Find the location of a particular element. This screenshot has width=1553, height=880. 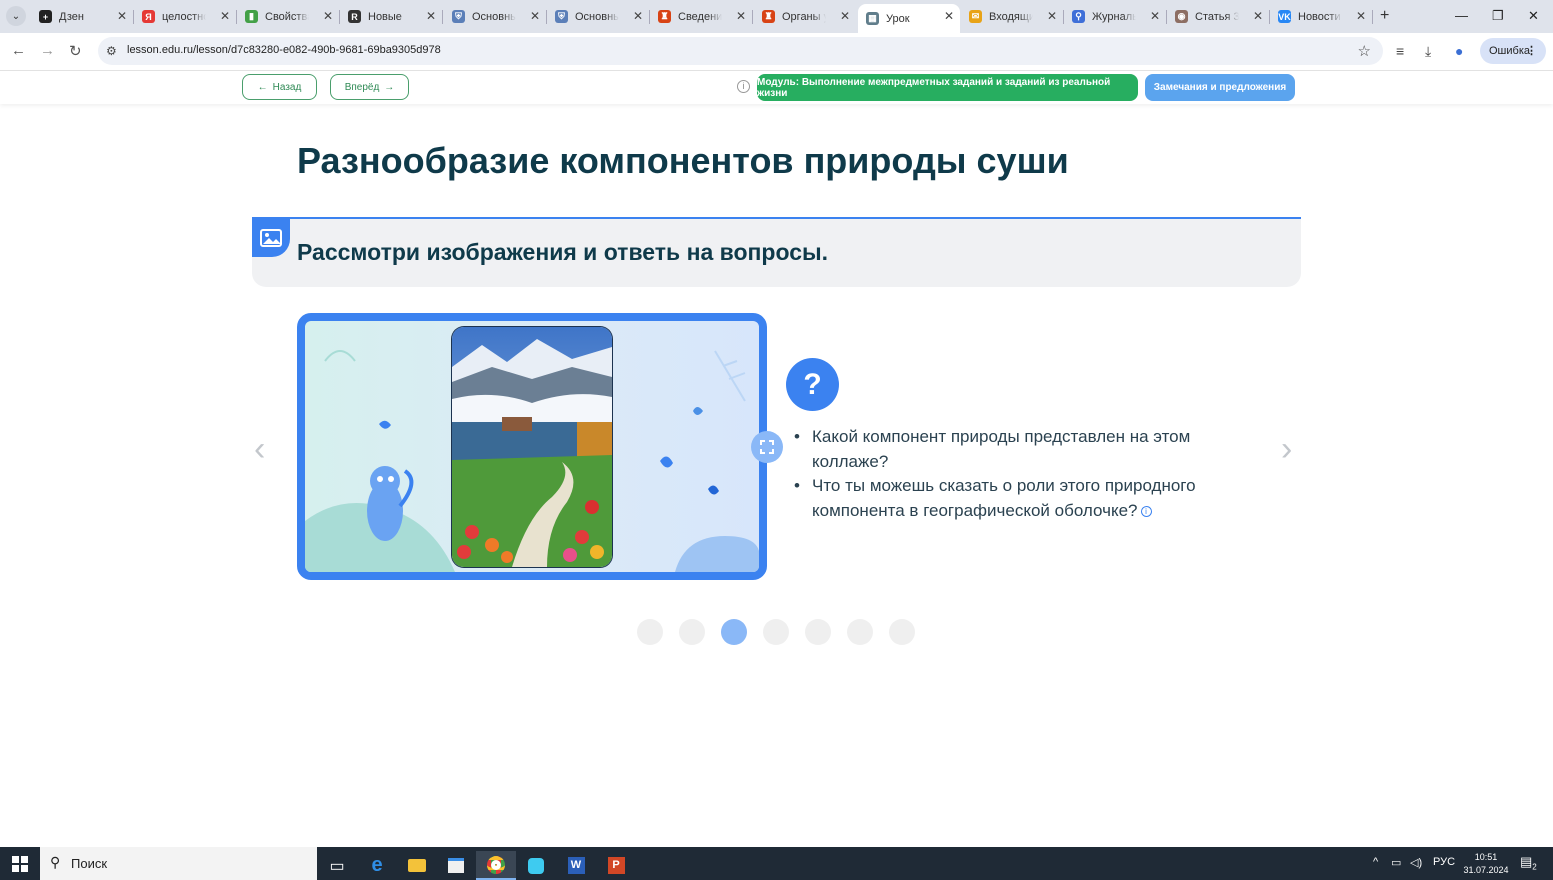

browser-tab: ▦ Урок ✕ is located at coordinates (909, 18).